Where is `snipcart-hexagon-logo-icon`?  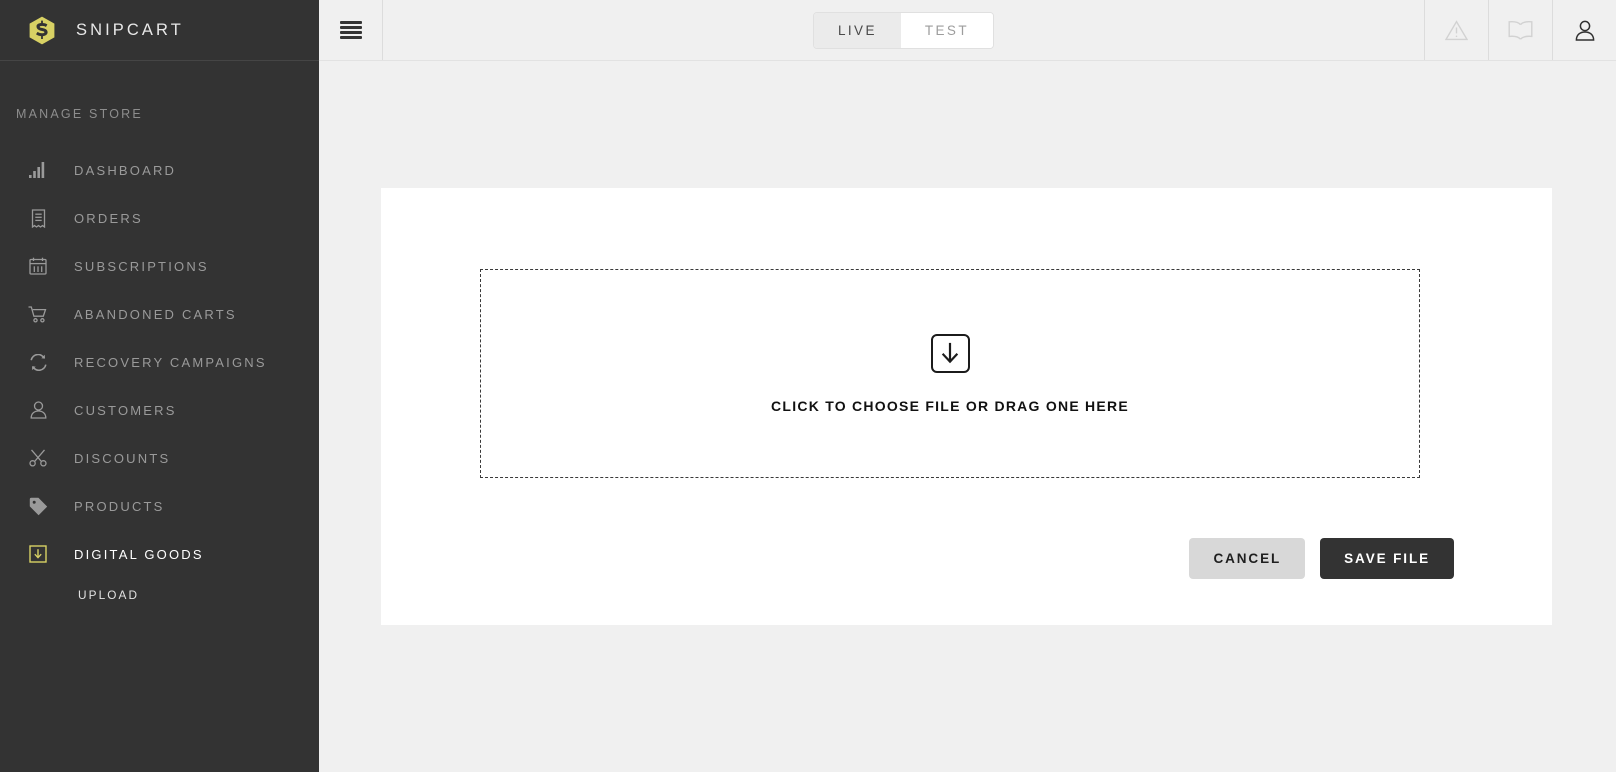
snipcart-hexagon-logo-icon is located at coordinates (42, 30).